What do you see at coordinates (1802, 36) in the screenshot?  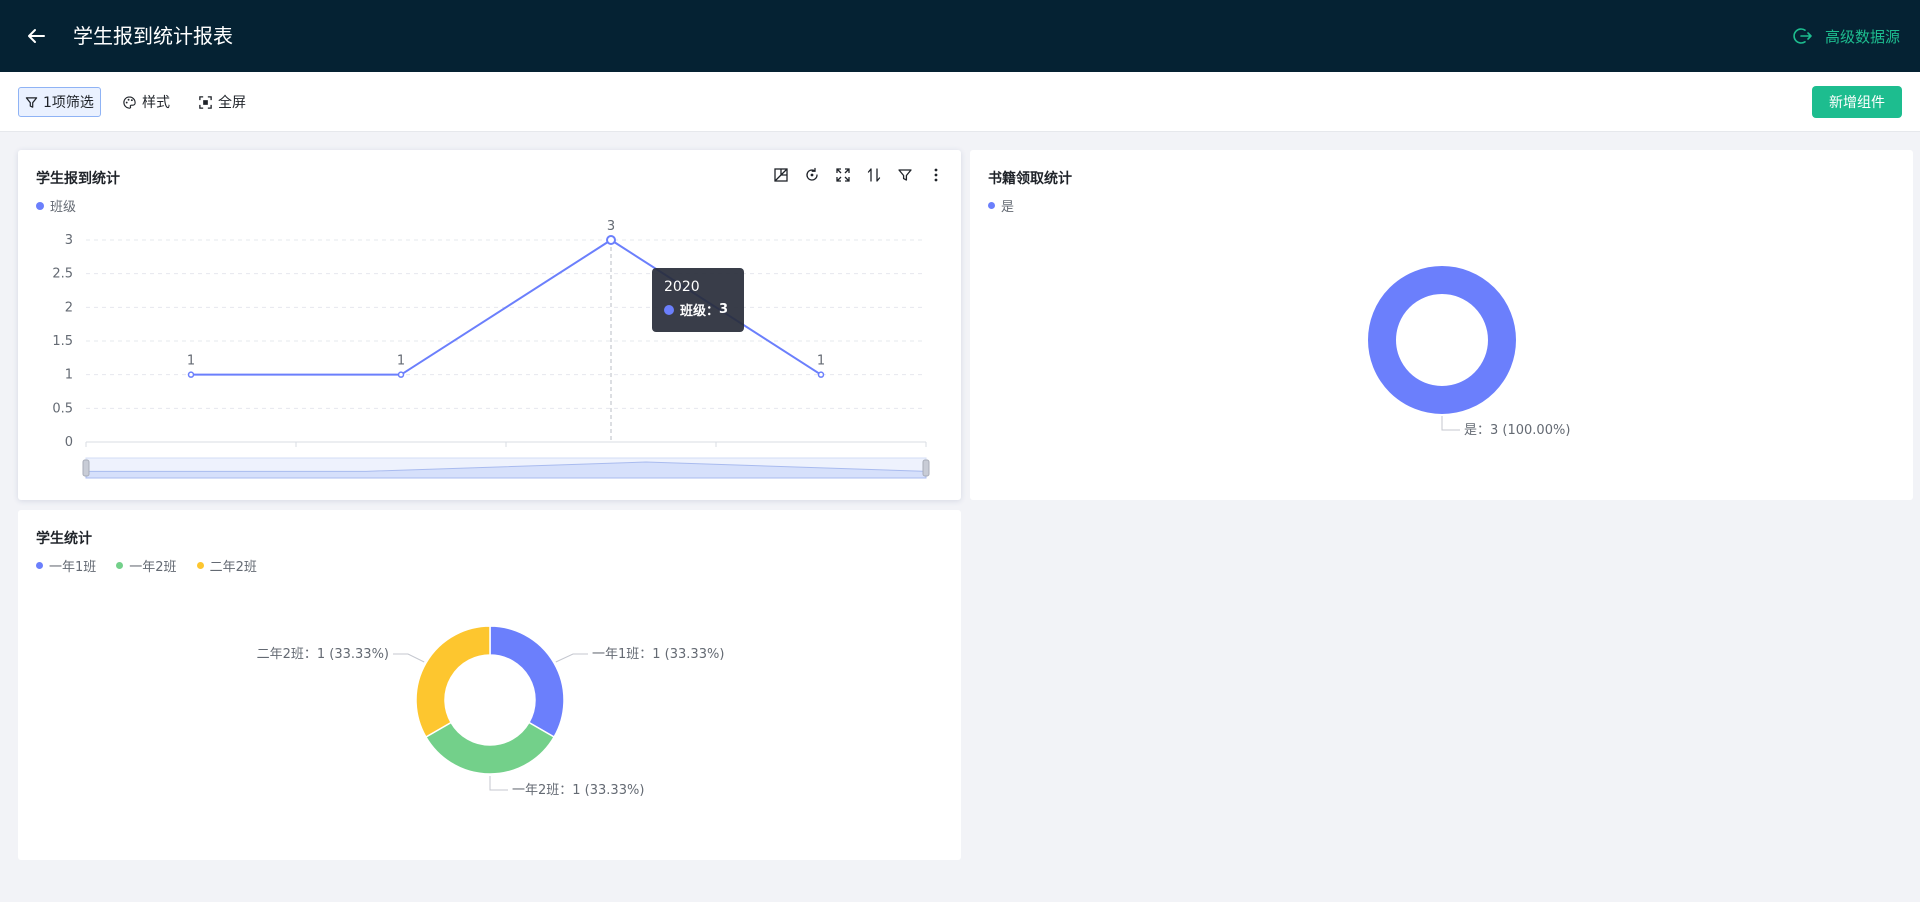 I see `logout-icon` at bounding box center [1802, 36].